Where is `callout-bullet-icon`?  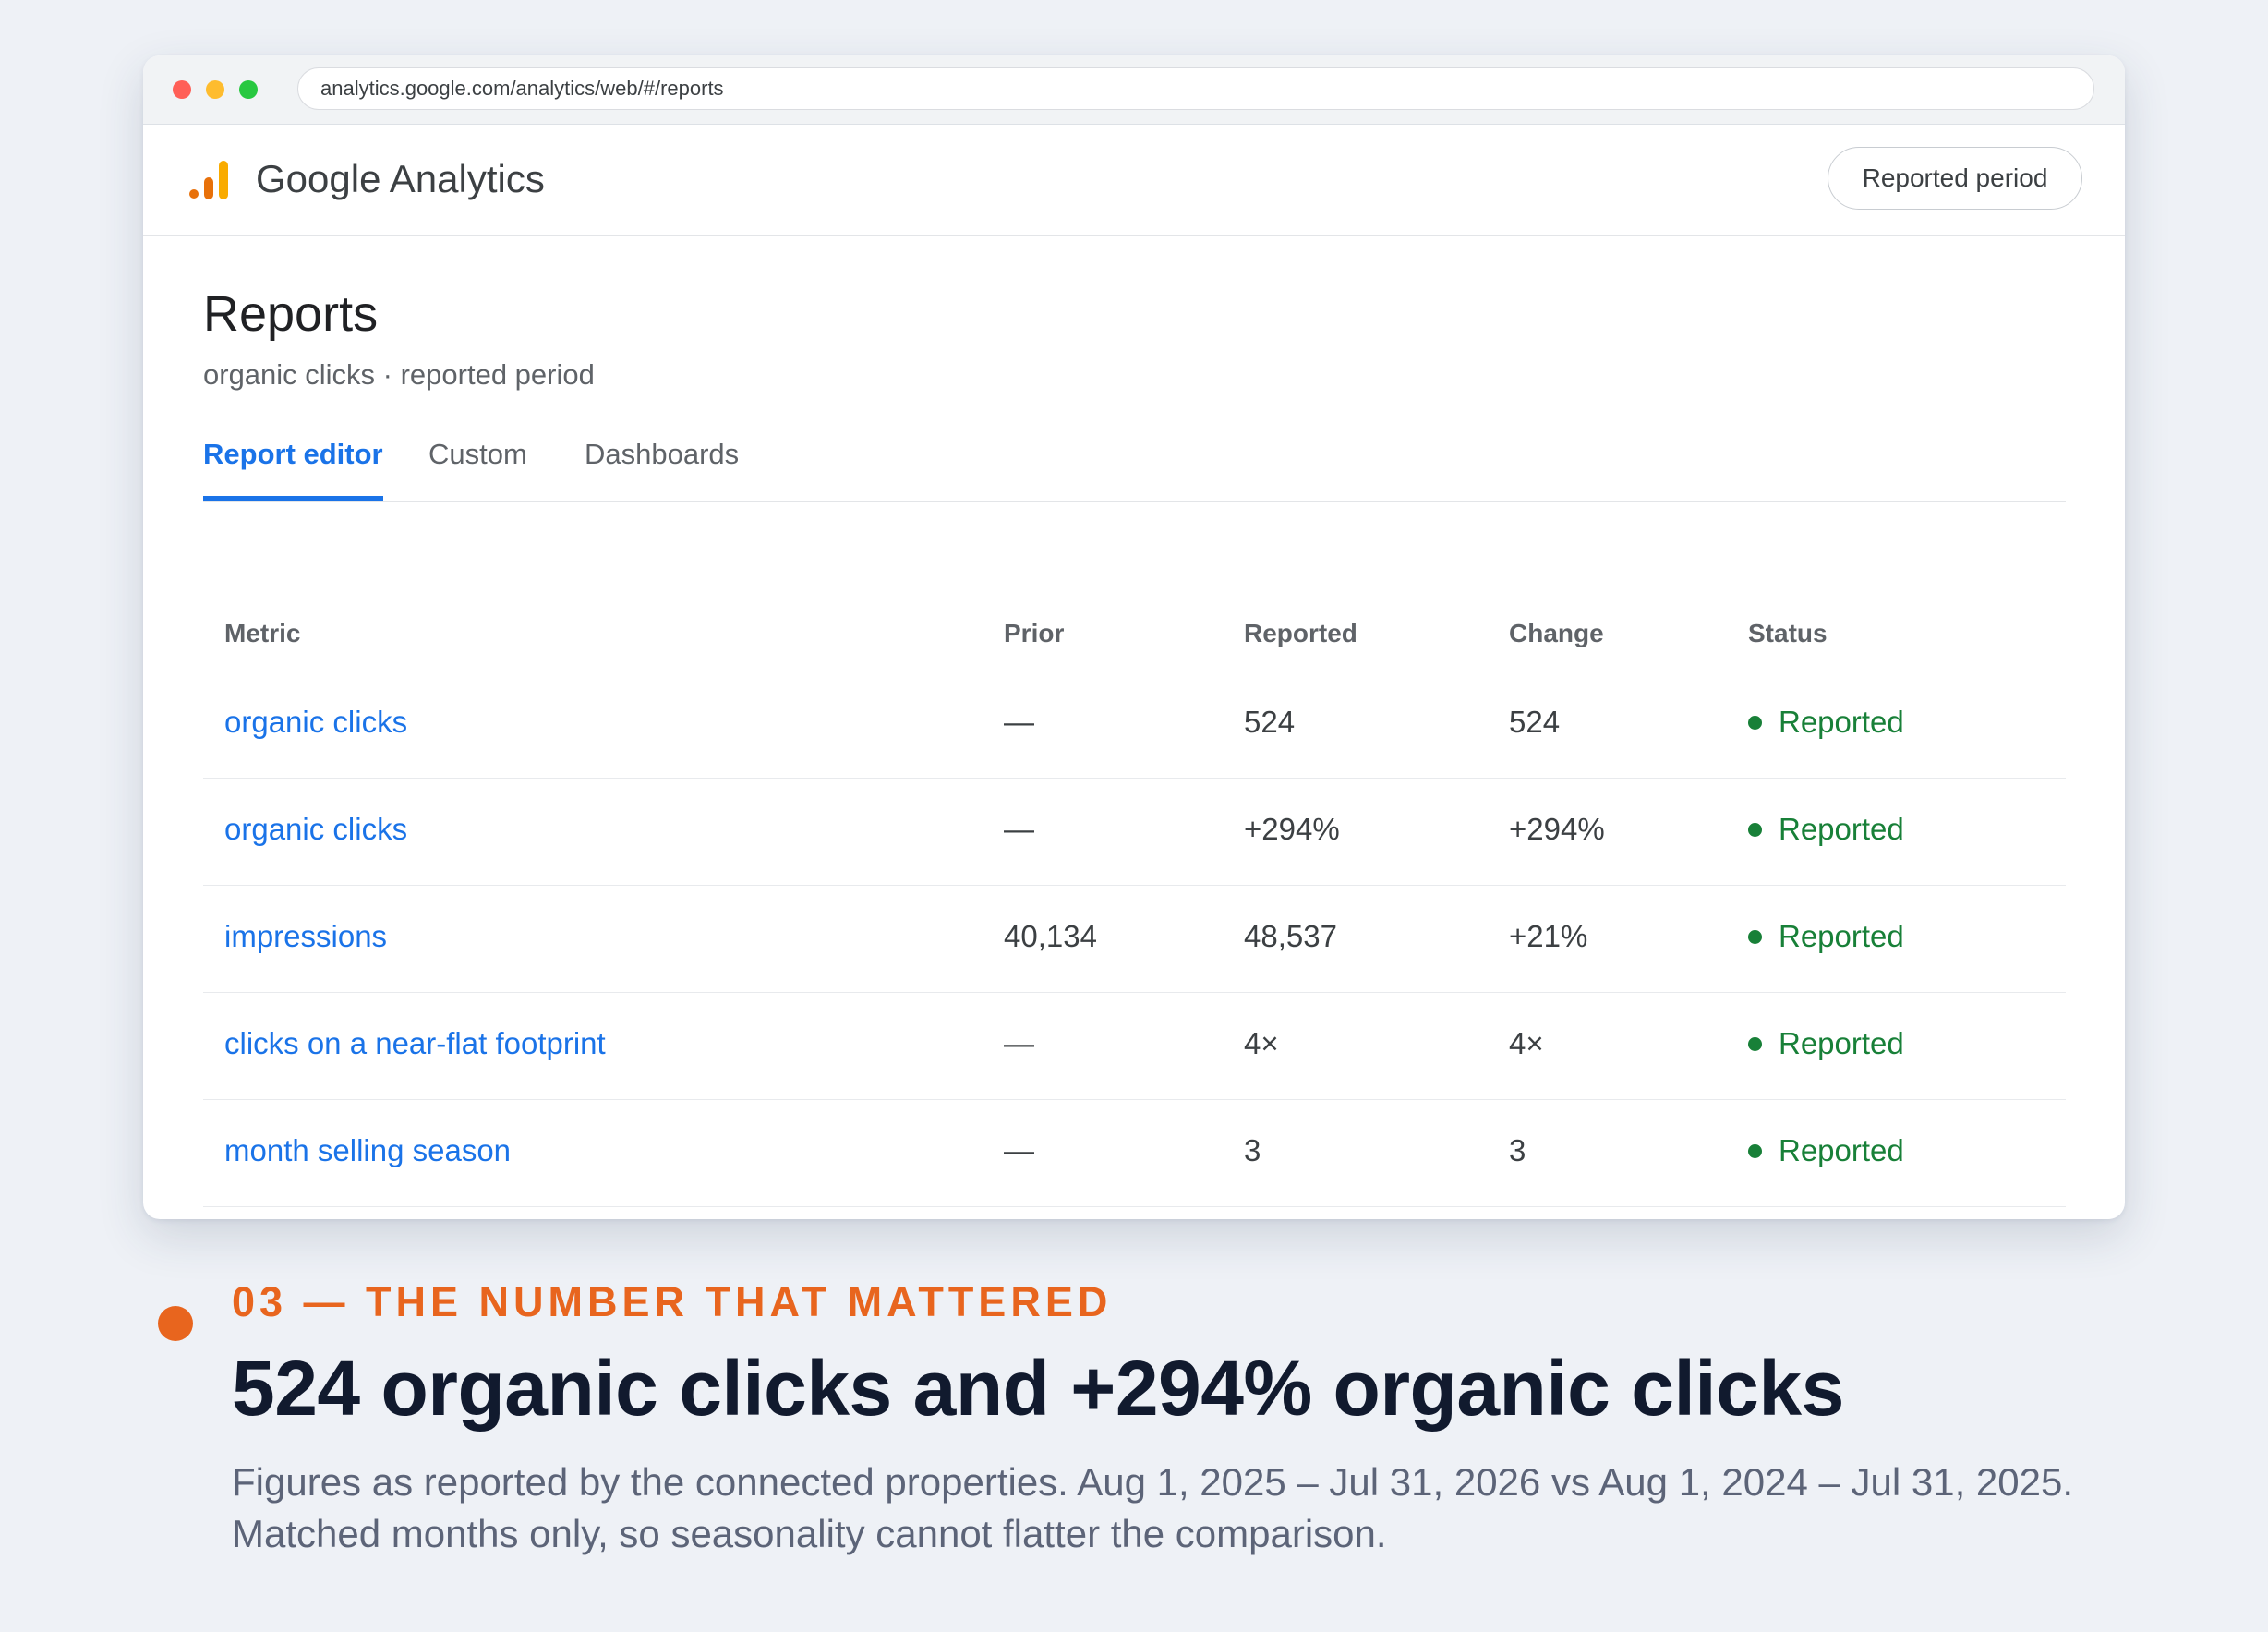 callout-bullet-icon is located at coordinates (175, 1323).